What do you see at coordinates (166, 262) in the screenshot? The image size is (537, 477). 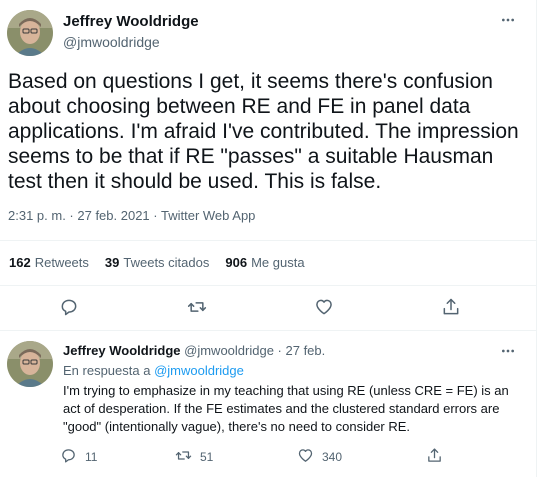 I see `quotes-label: Tweets citados` at bounding box center [166, 262].